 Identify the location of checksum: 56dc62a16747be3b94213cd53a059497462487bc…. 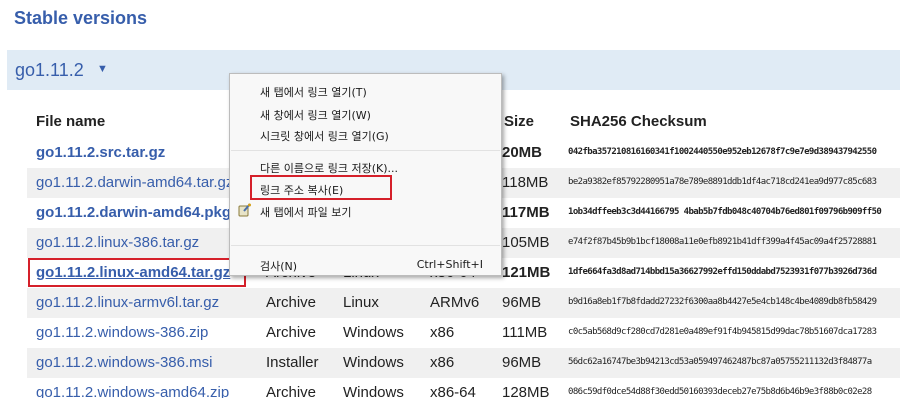
(720, 362).